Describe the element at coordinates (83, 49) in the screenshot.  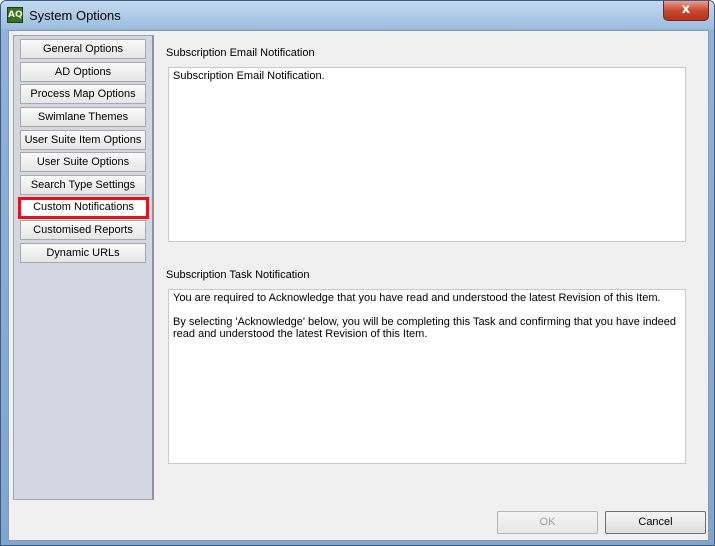
I see `sidebar-item-general-options: General Options` at that location.